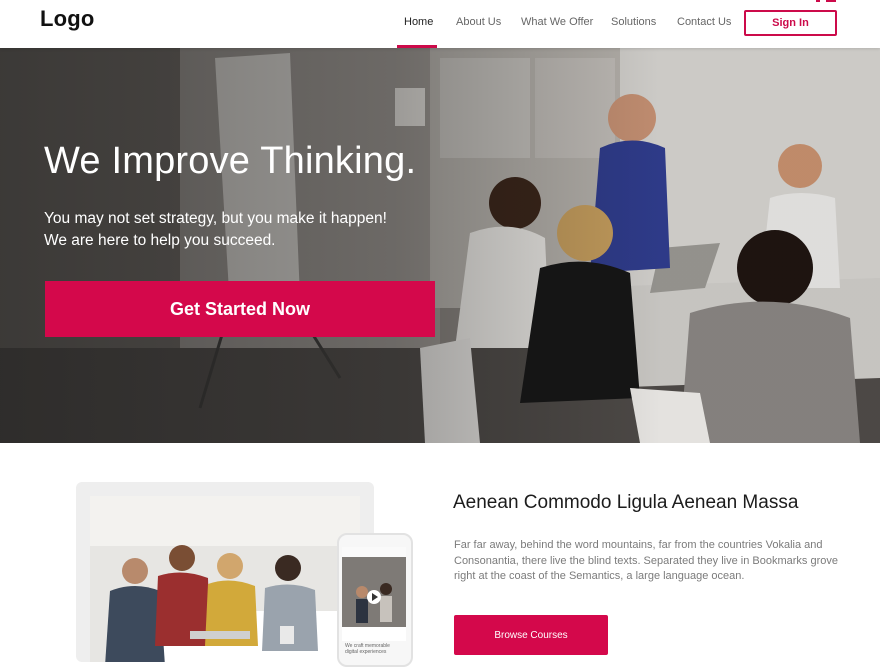 This screenshot has height=667, width=880. Describe the element at coordinates (557, 22) in the screenshot. I see `nav-what-we-offer: What We Offer` at that location.